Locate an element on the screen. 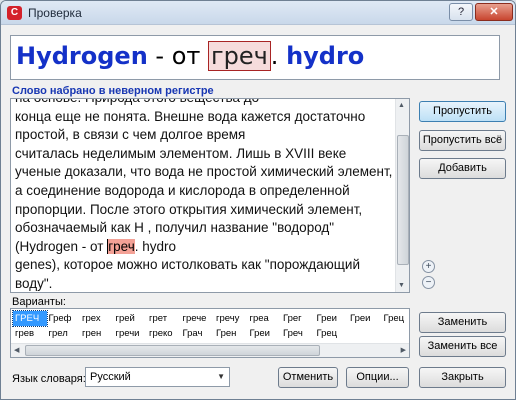 The image size is (516, 400). variant-item: грех is located at coordinates (97, 318).